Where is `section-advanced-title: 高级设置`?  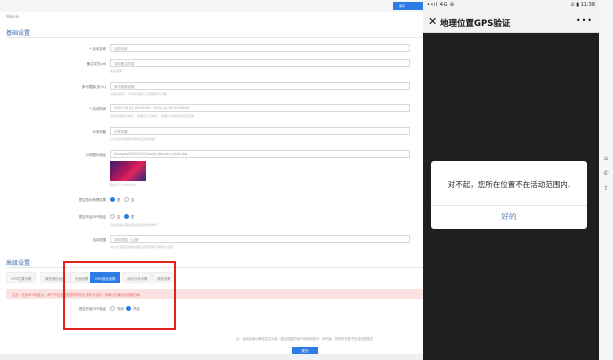 section-advanced-title: 高级设置 is located at coordinates (18, 263).